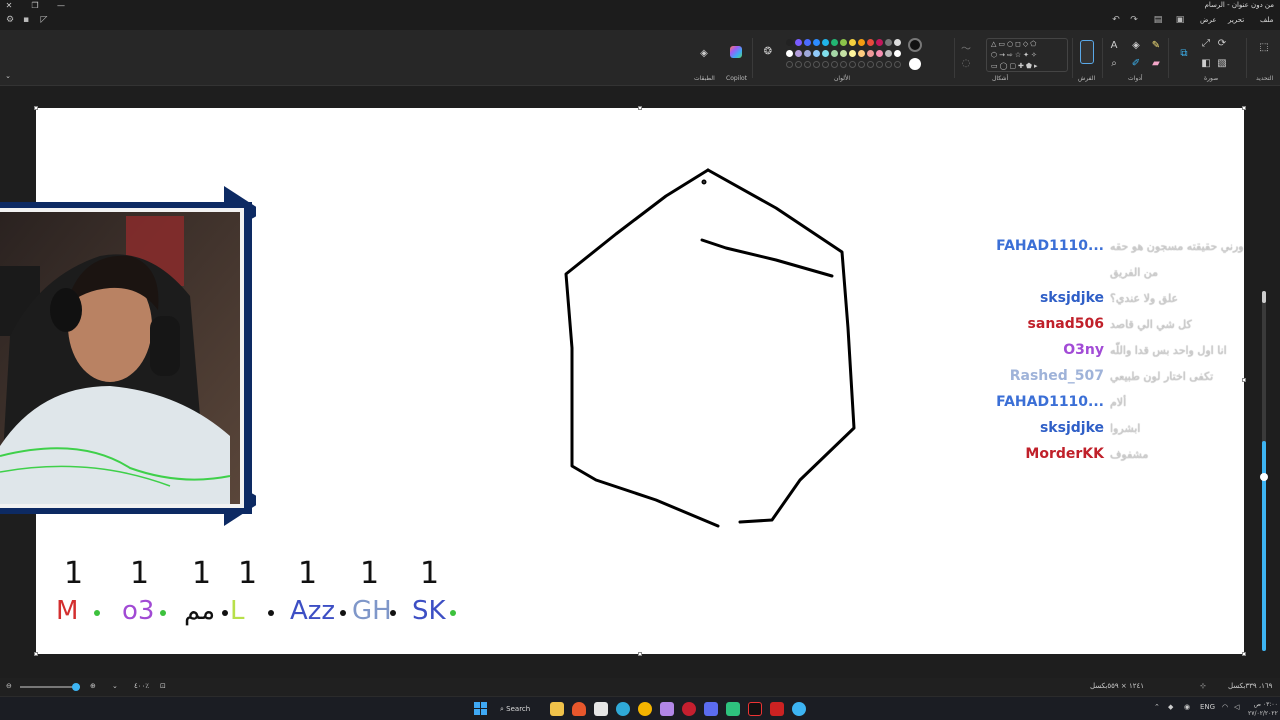 Image resolution: width=1280 pixels, height=720 pixels. I want to click on redo-icon: ↷, so click(1134, 21).